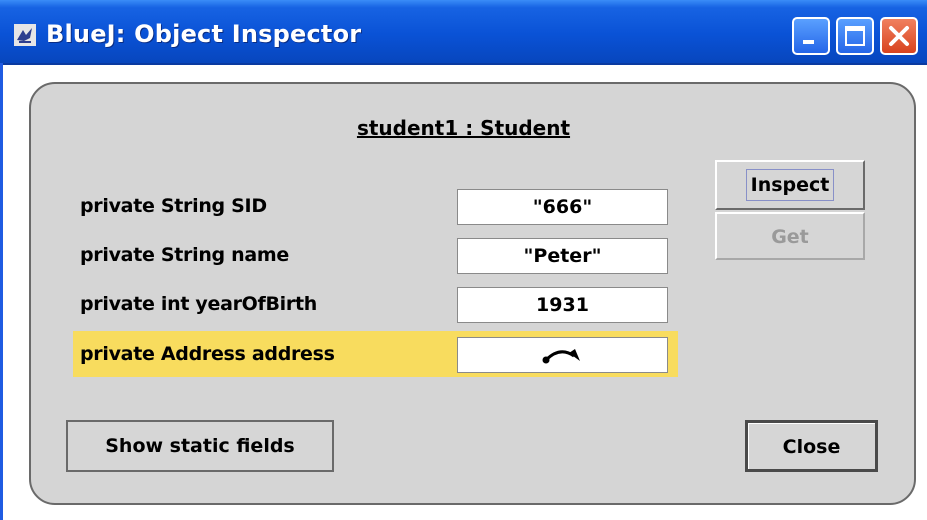  I want to click on field-value: "Peter", so click(562, 256).